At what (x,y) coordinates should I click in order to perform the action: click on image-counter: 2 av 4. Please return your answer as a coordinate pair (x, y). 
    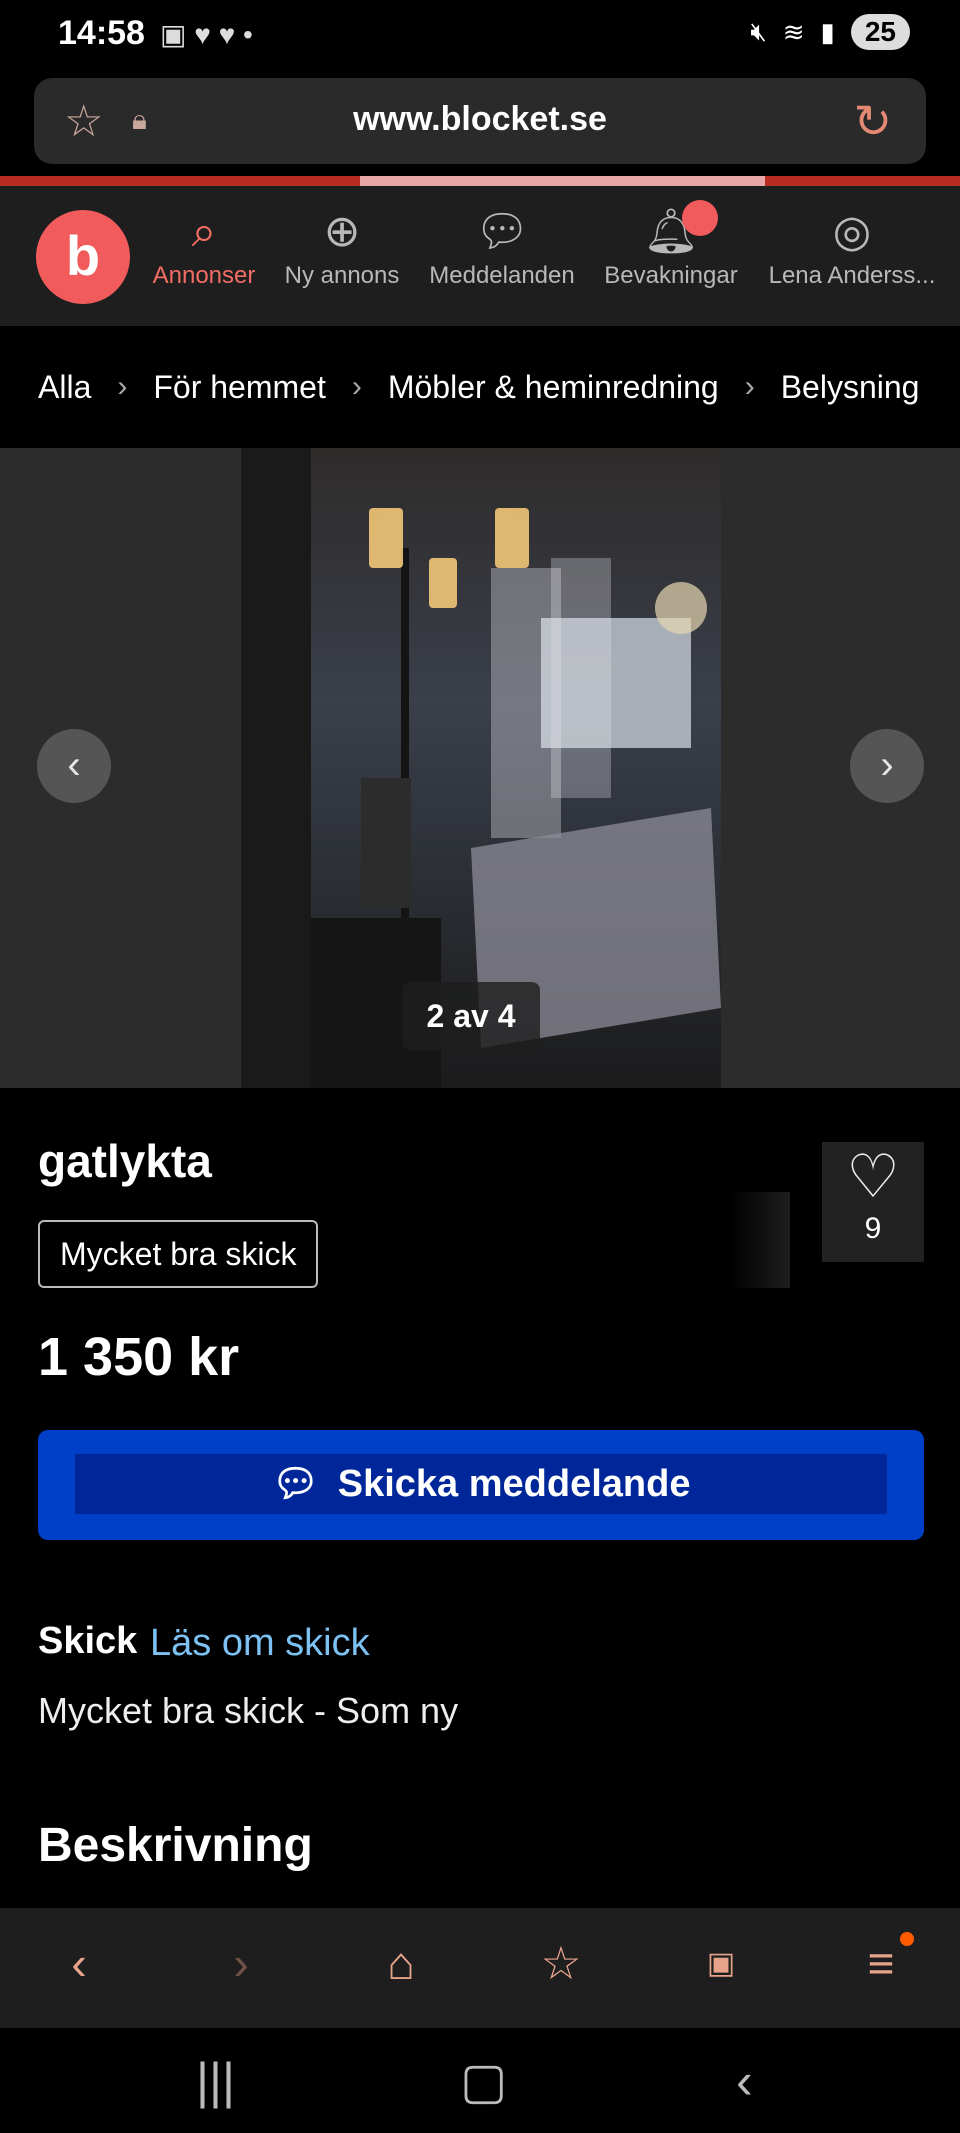
    Looking at the image, I should click on (471, 1016).